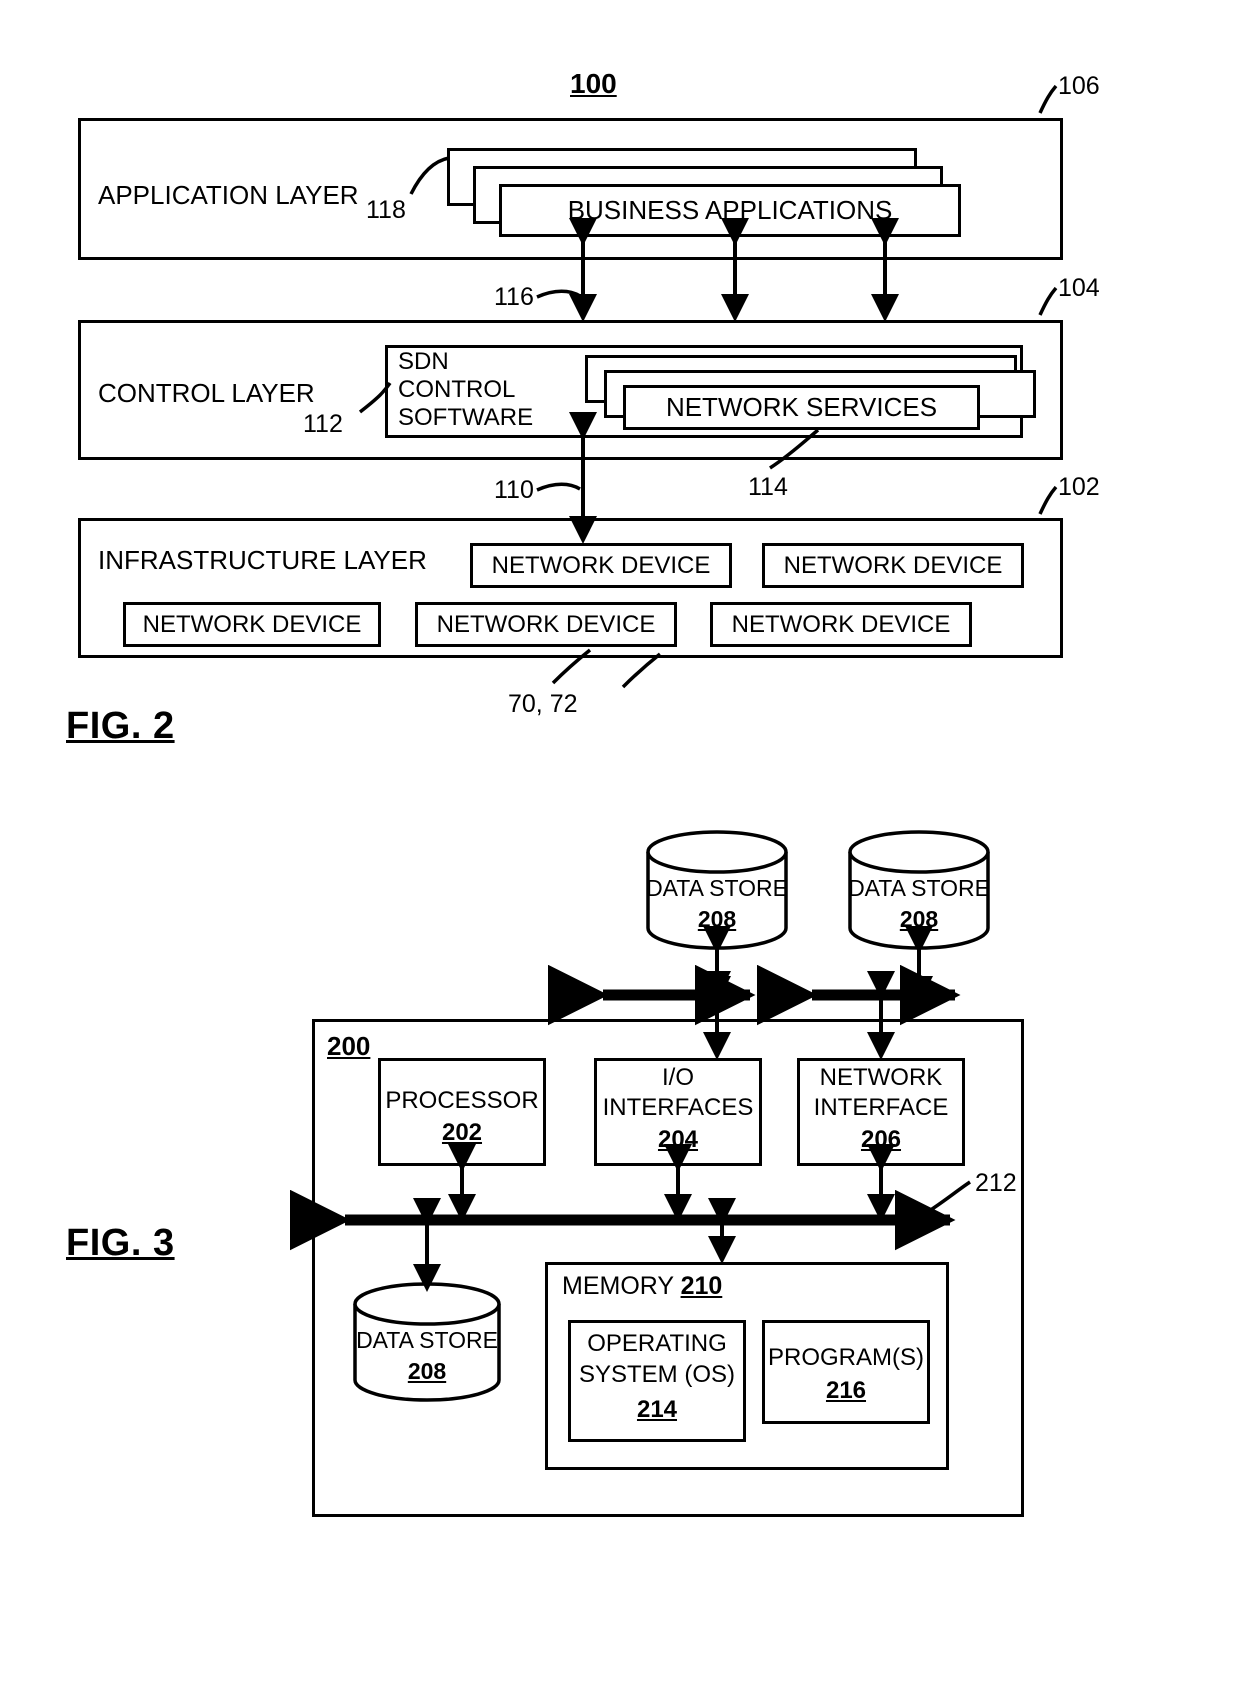 This screenshot has height=1693, width=1240. Describe the element at coordinates (514, 297) in the screenshot. I see `reference-116: 116` at that location.